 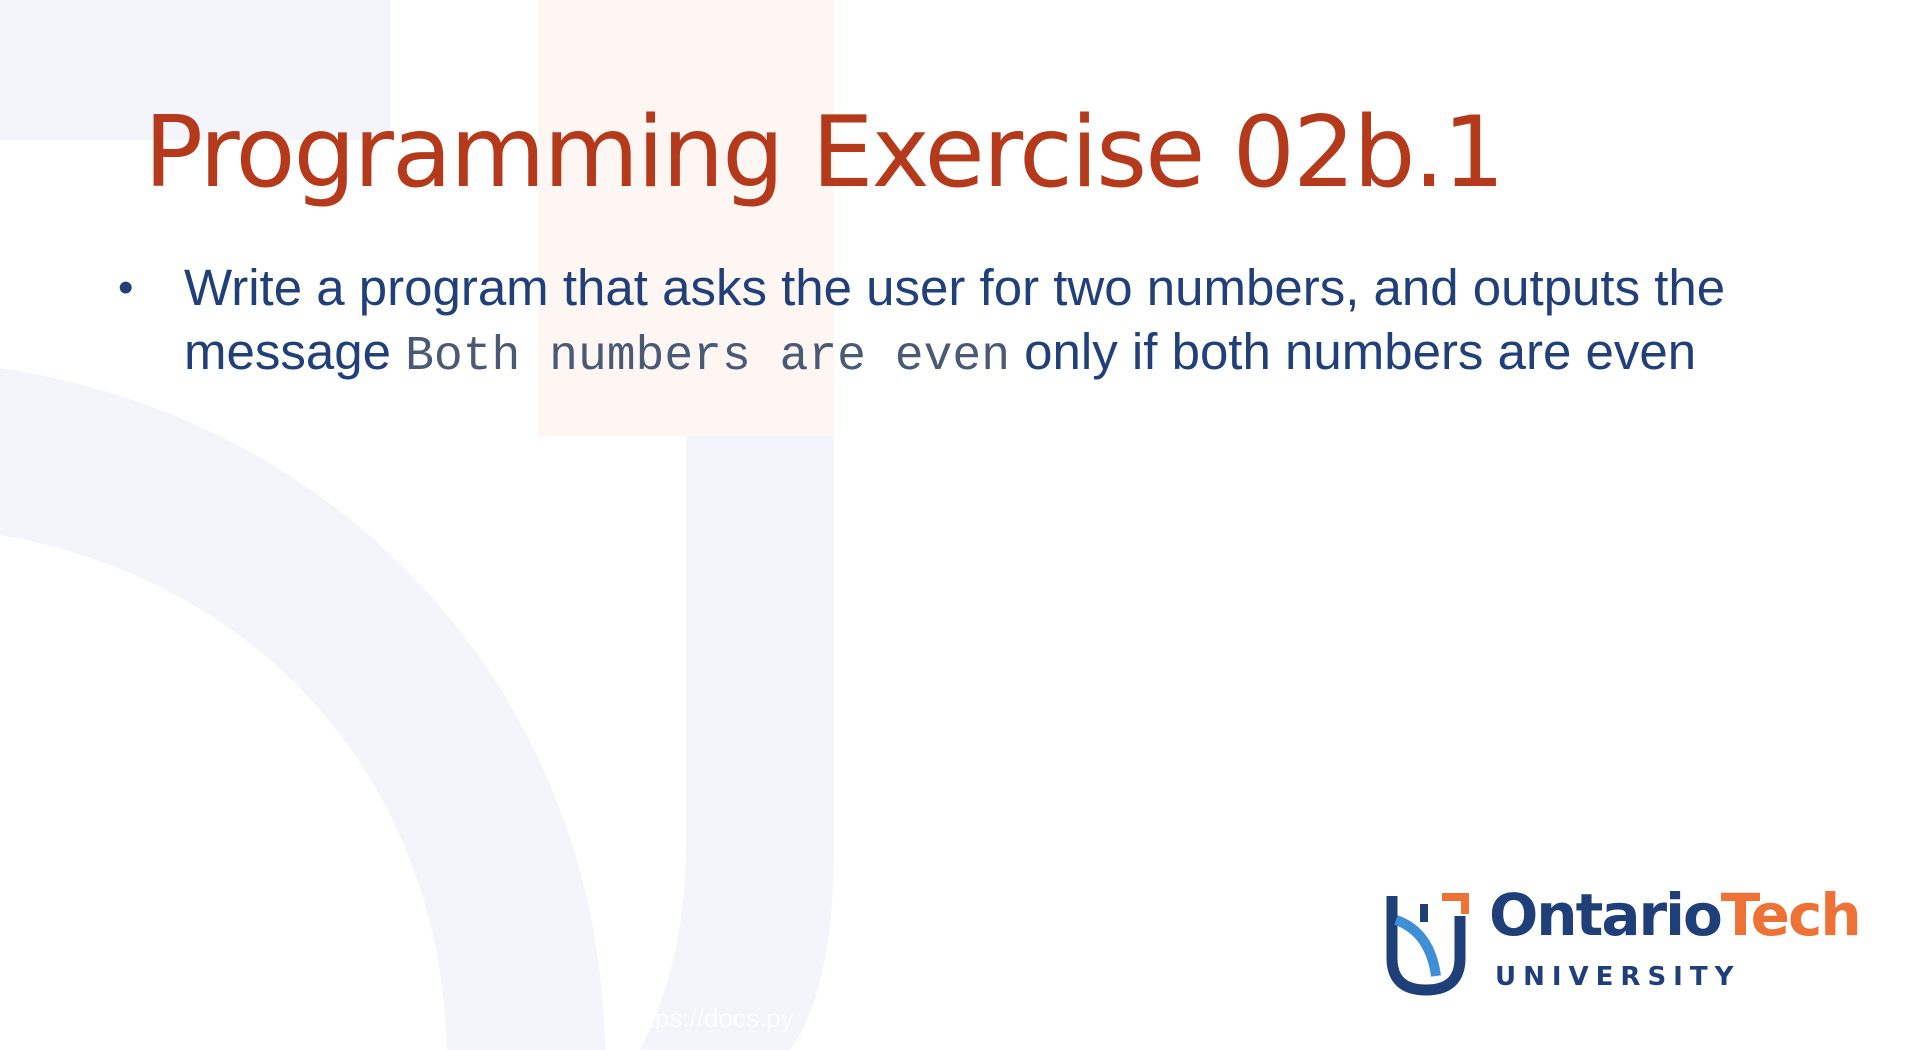 What do you see at coordinates (737, 743) in the screenshot?
I see `bg-u-shape` at bounding box center [737, 743].